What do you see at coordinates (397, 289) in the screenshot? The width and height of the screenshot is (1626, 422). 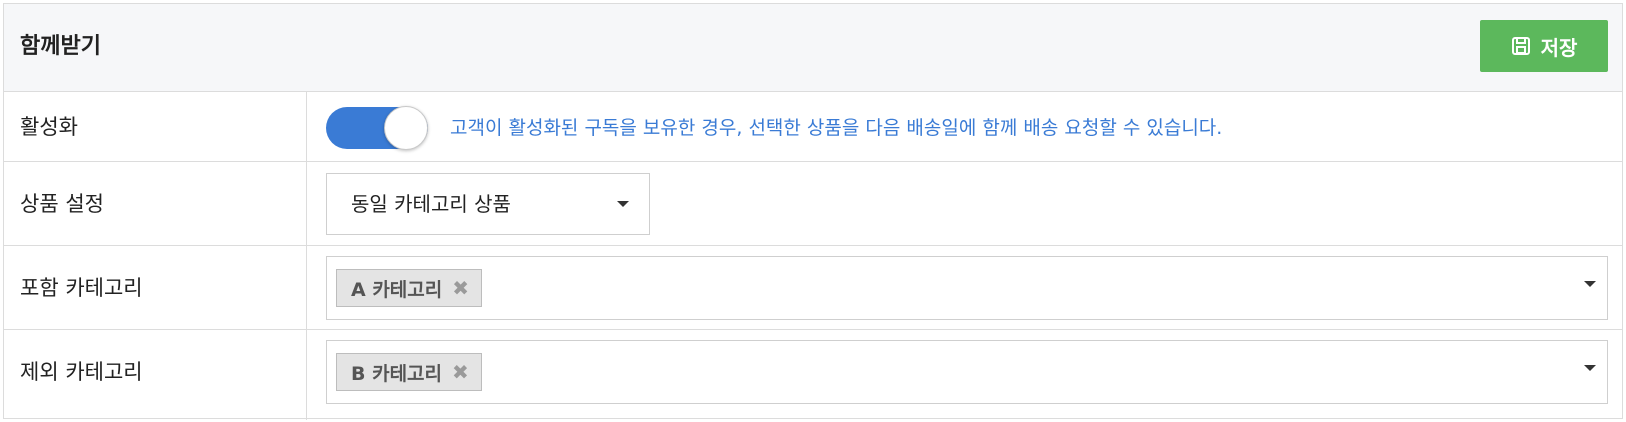 I see `tag-label: A 카테고리` at bounding box center [397, 289].